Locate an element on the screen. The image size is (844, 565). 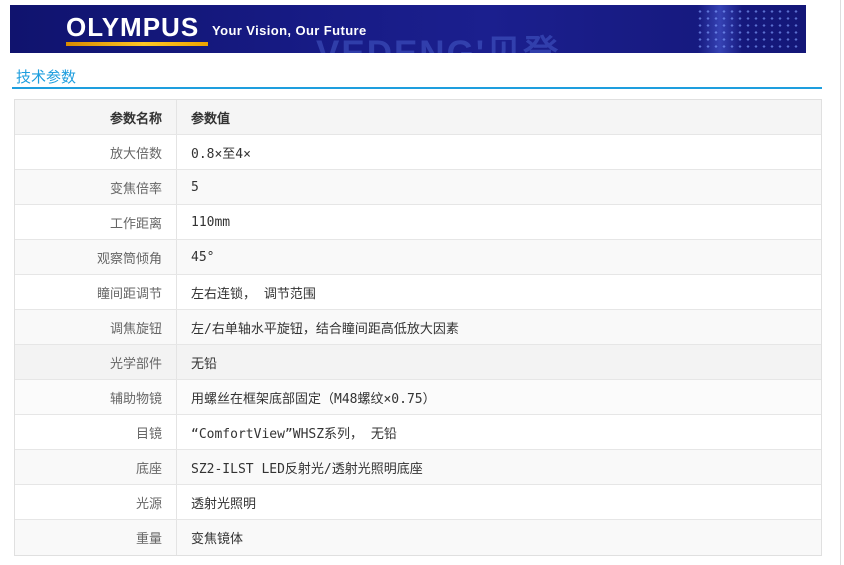
table-row: 放大倍数 0.8×至4× is located at coordinates (418, 152).